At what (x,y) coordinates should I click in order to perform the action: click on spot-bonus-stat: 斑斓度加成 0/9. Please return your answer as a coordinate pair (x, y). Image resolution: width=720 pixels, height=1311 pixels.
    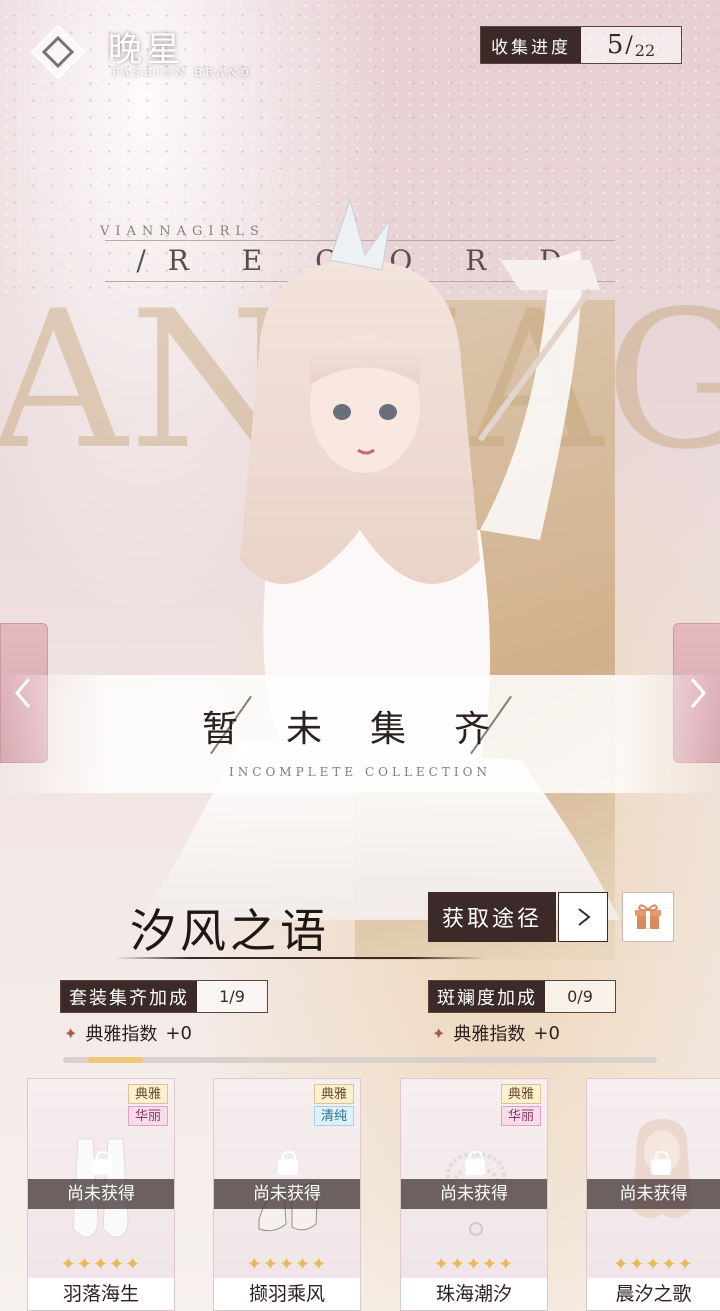
    Looking at the image, I should click on (522, 996).